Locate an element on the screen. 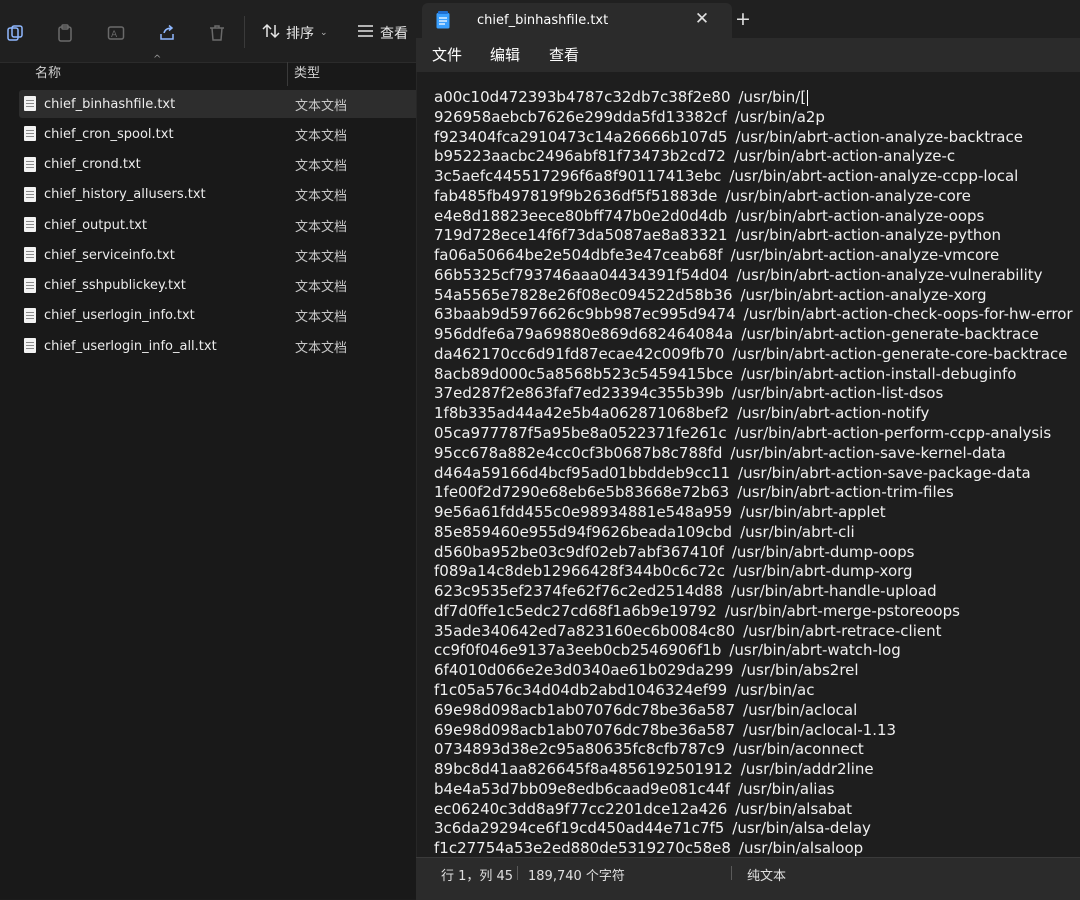 The height and width of the screenshot is (900, 1080). hash-value: b4e4a53d7bb09e8edb6caad9e081c44f is located at coordinates (582, 788).